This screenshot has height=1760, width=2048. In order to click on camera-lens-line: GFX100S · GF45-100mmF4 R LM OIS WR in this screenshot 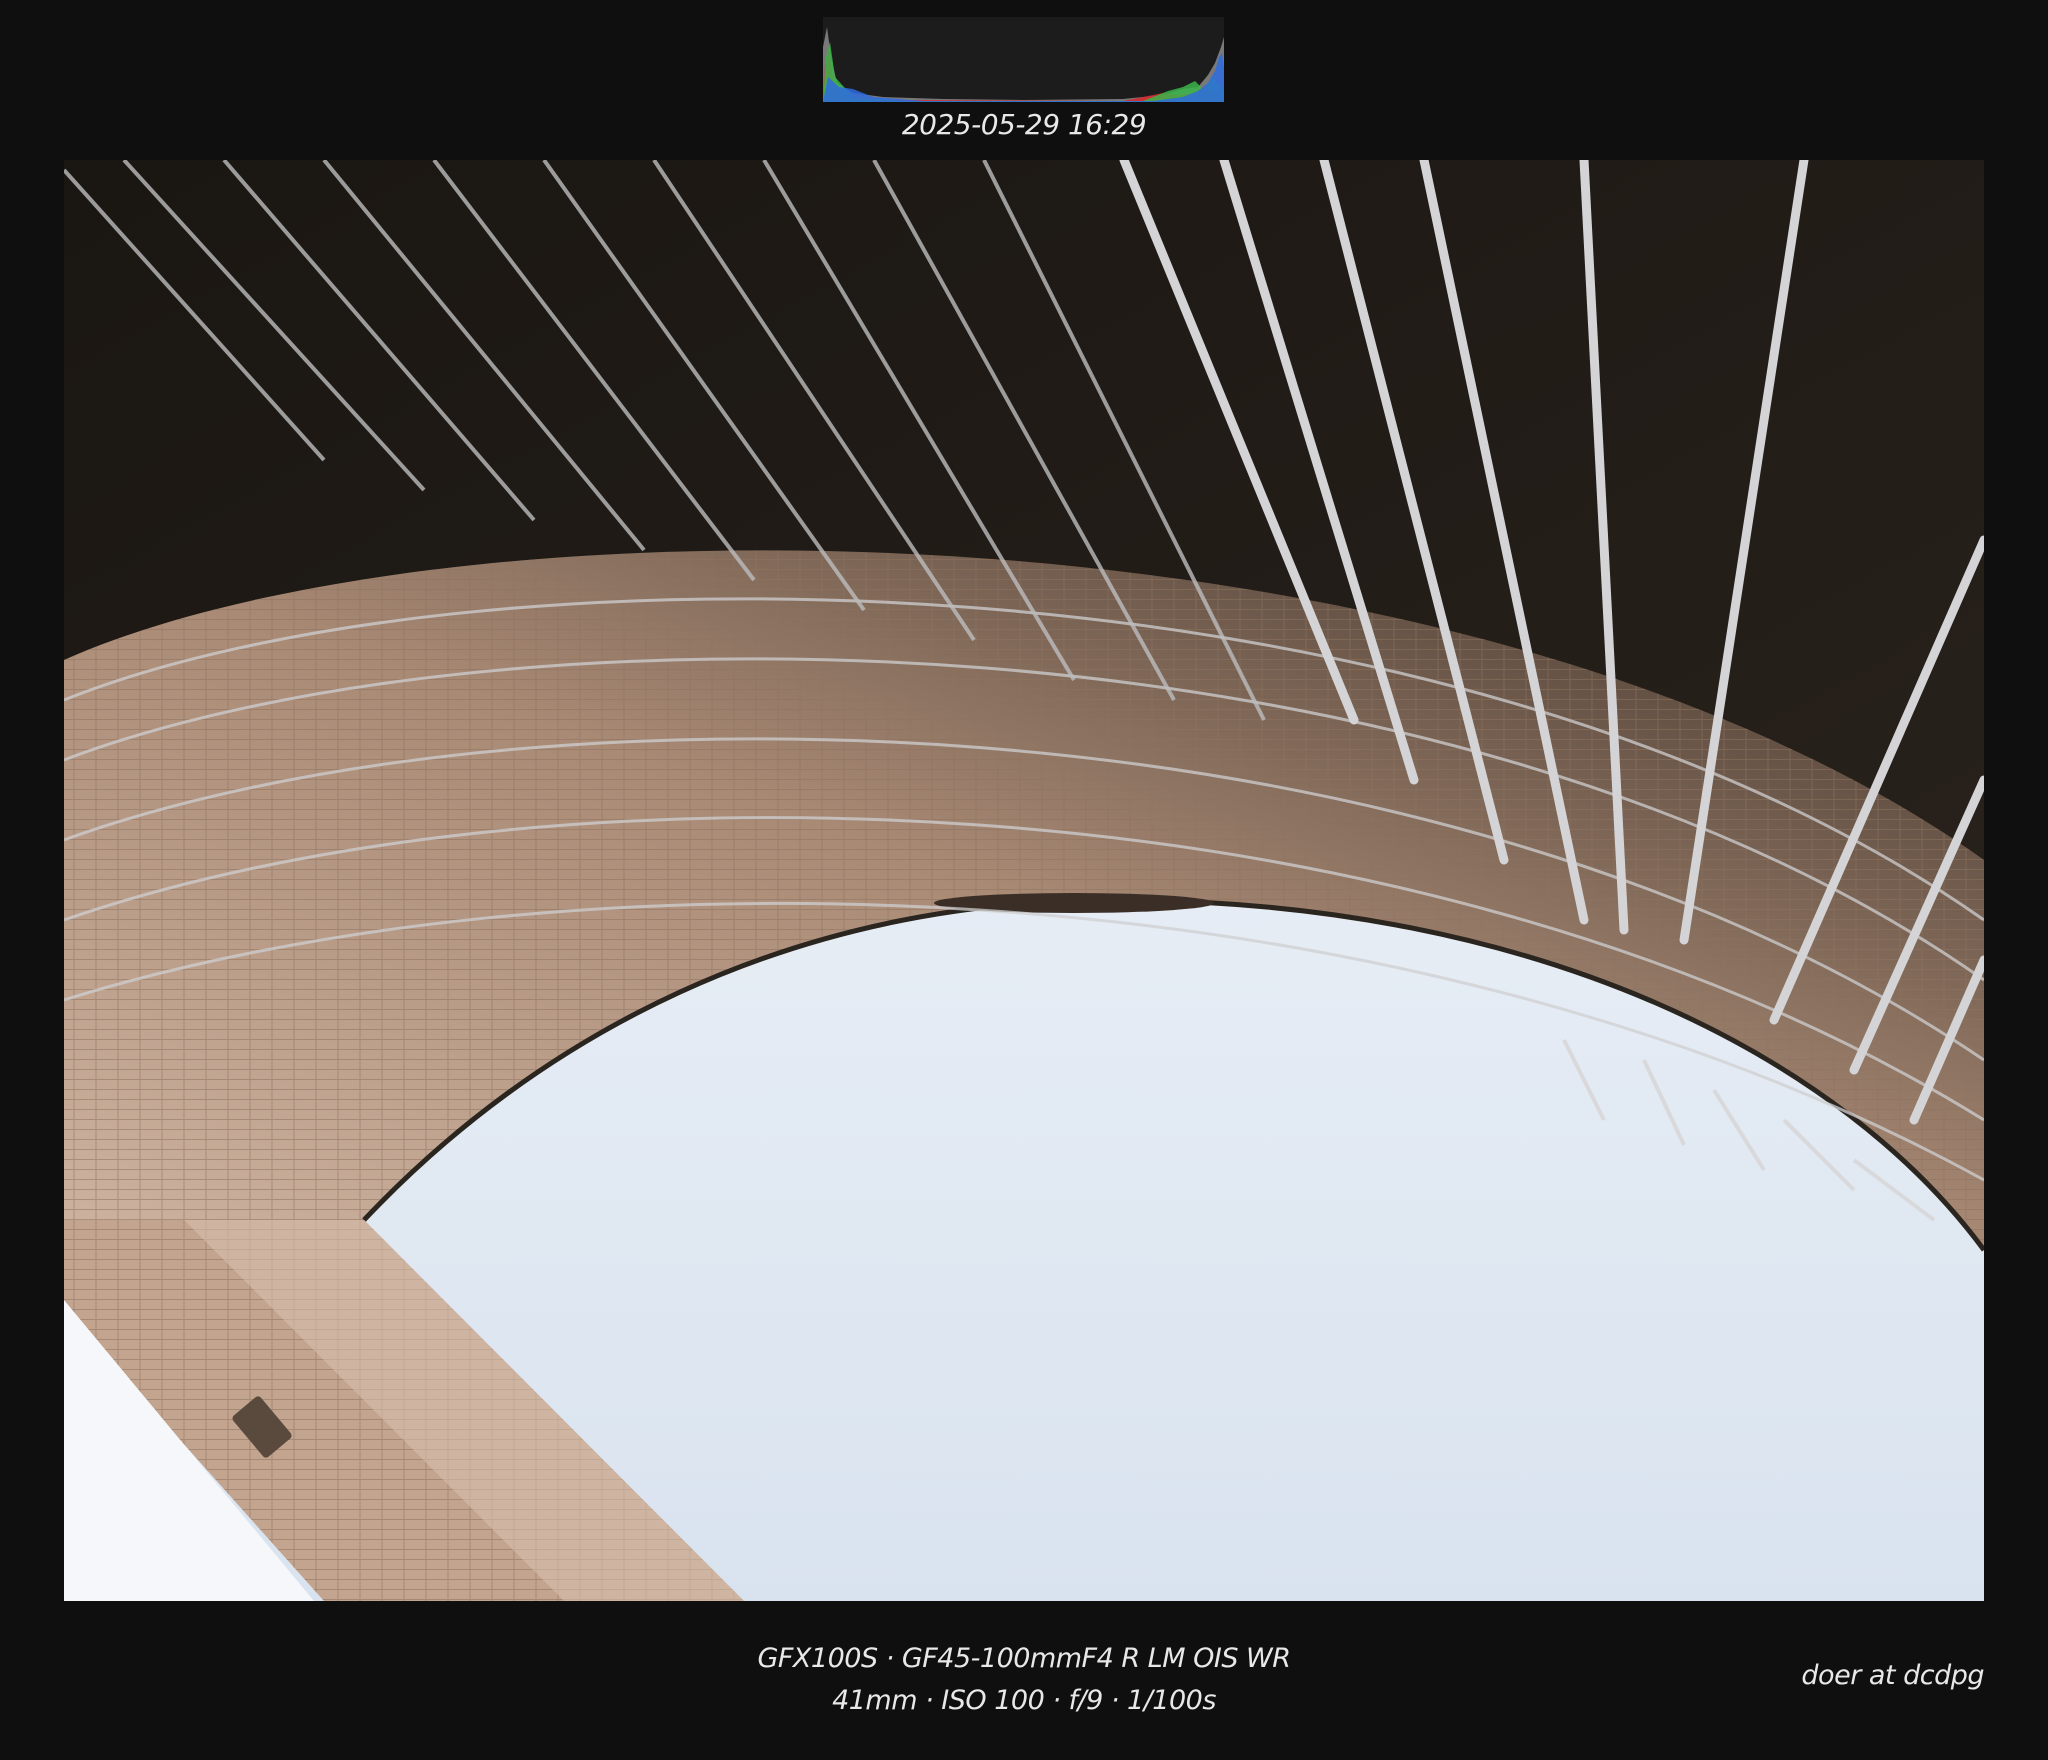, I will do `click(1024, 1658)`.